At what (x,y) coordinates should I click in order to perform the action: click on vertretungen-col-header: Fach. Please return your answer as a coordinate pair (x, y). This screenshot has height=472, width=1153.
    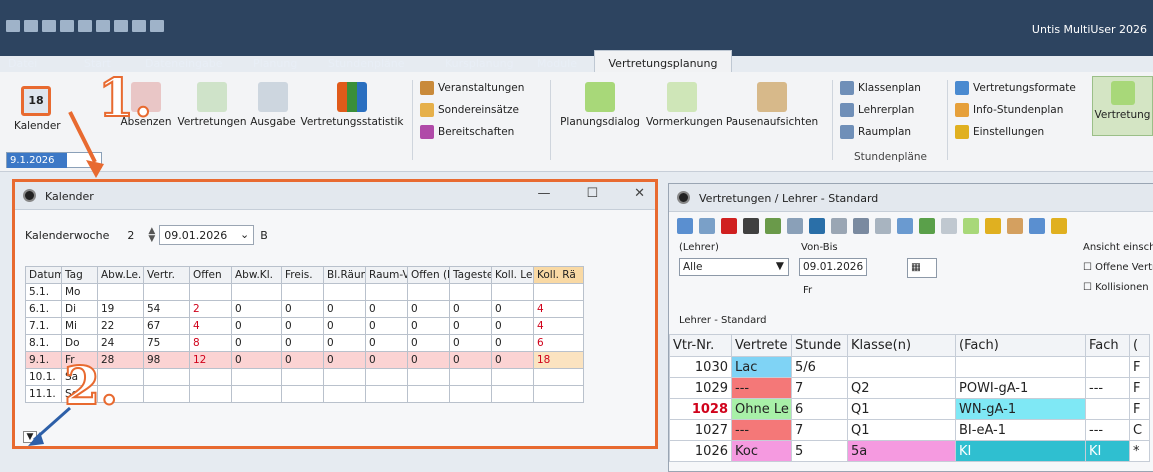
    Looking at the image, I should click on (1107, 345).